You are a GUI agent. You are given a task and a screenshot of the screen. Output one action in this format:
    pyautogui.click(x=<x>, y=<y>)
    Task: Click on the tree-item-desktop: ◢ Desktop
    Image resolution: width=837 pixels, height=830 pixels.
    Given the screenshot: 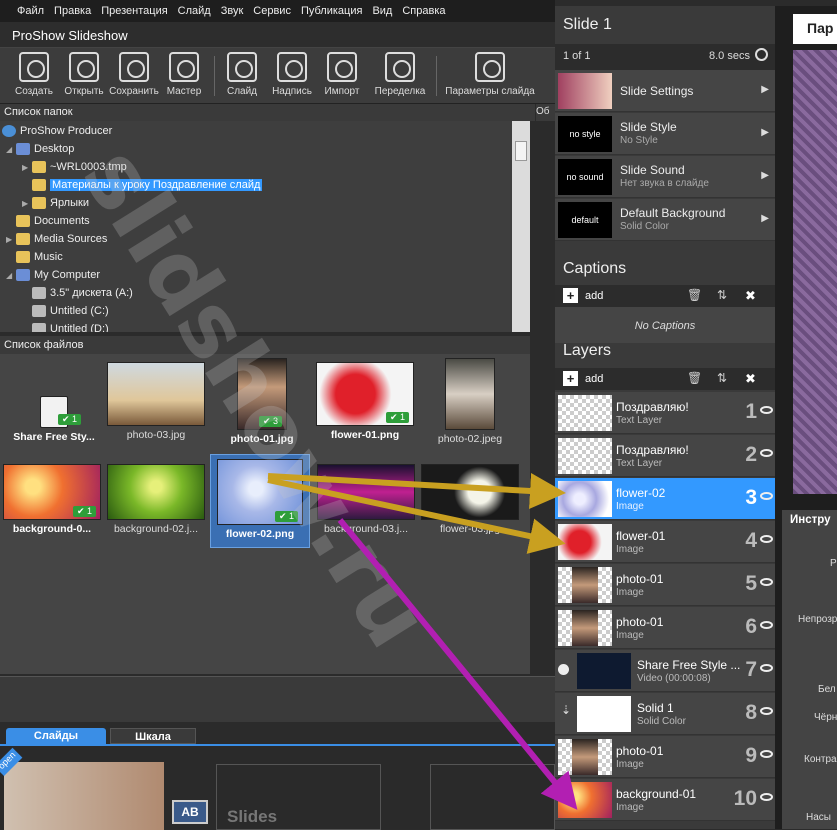 What is the action you would take?
    pyautogui.click(x=40, y=149)
    